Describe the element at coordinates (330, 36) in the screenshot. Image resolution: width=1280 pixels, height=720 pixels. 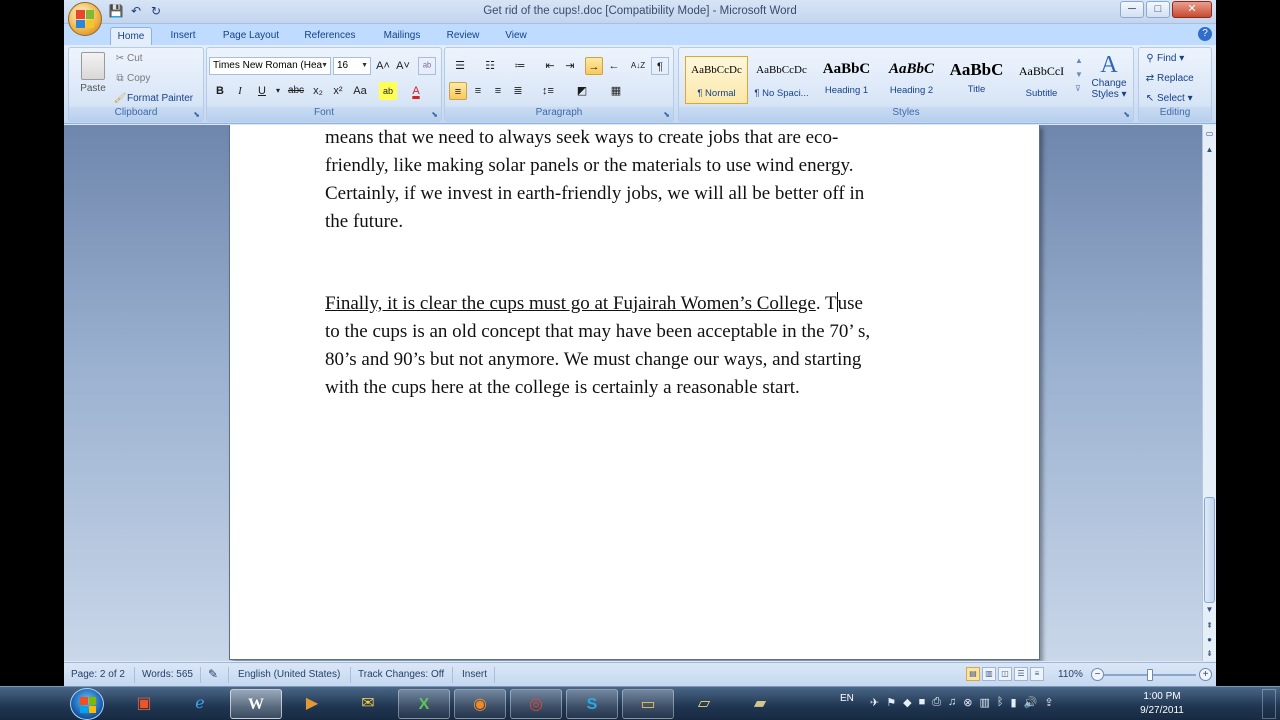
I see `tab-references: References` at that location.